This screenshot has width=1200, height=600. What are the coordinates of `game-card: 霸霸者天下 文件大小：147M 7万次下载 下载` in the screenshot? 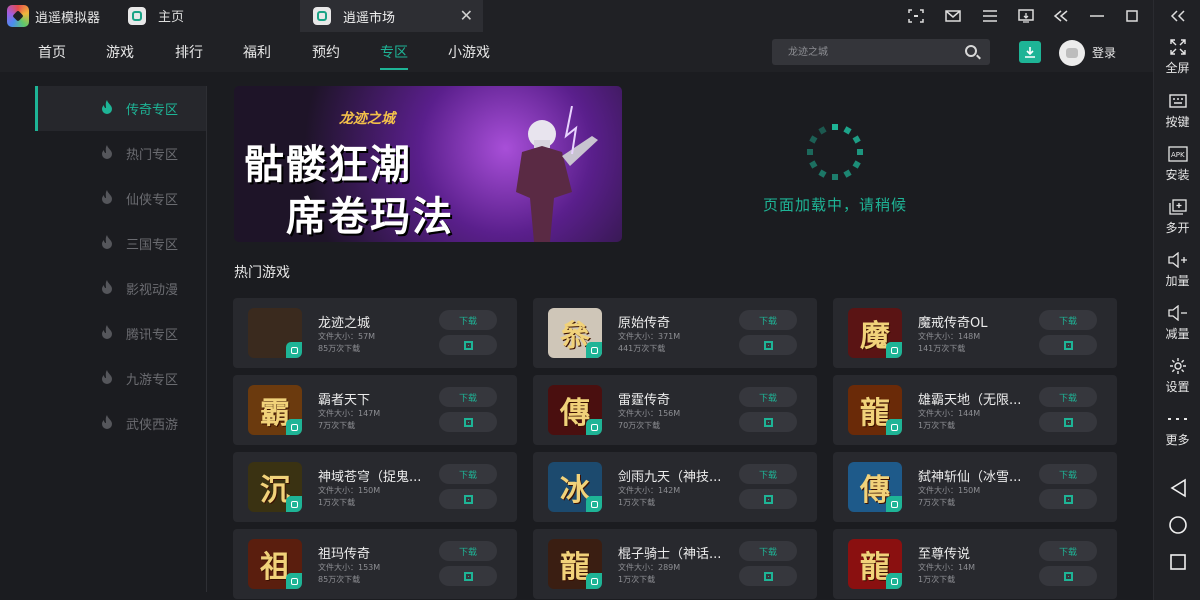 It's located at (375, 410).